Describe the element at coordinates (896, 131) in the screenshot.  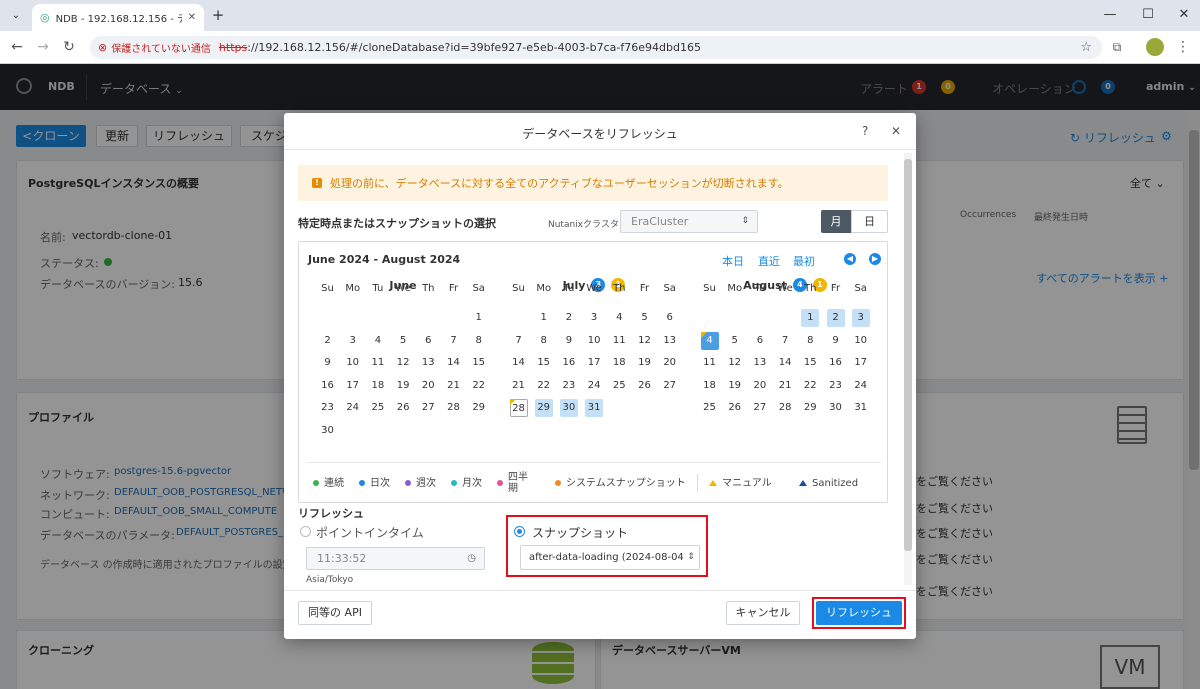
I see `modal-close-icon: ✕` at that location.